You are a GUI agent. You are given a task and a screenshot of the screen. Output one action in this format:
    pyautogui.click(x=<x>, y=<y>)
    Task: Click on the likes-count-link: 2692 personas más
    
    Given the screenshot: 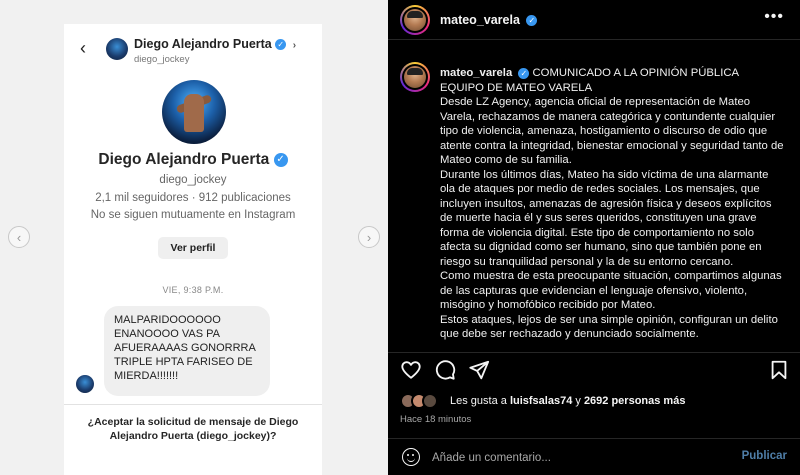 What is the action you would take?
    pyautogui.click(x=635, y=401)
    